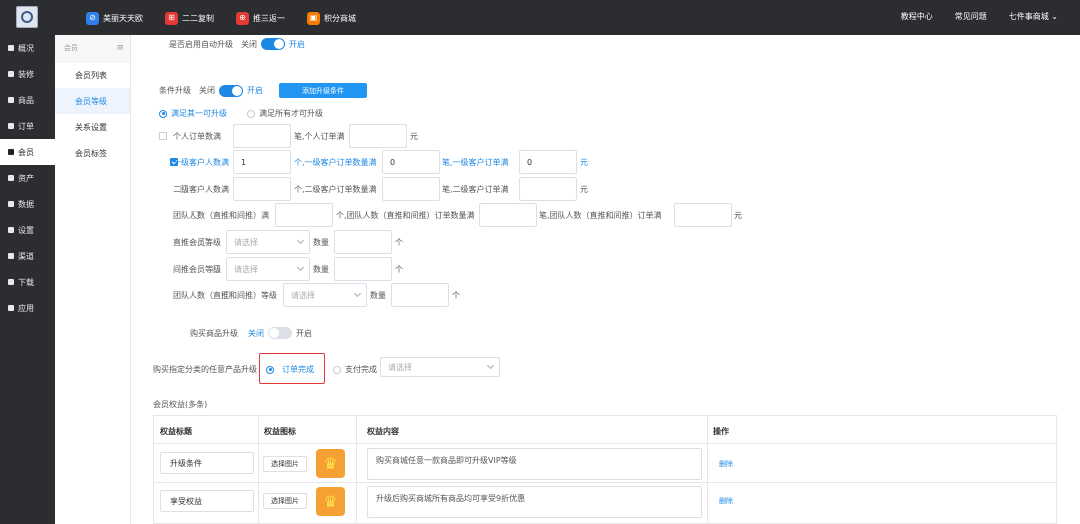 The height and width of the screenshot is (524, 1080). What do you see at coordinates (548, 189) in the screenshot?
I see `level2-order-amount-input` at bounding box center [548, 189].